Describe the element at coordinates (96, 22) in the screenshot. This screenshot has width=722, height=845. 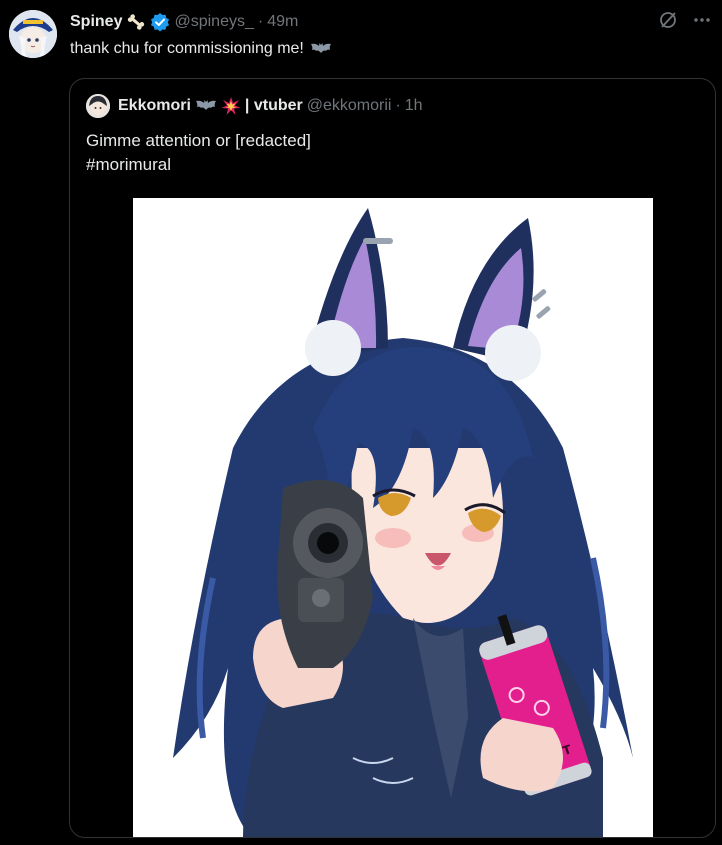
I see `author-name: Spiney` at that location.